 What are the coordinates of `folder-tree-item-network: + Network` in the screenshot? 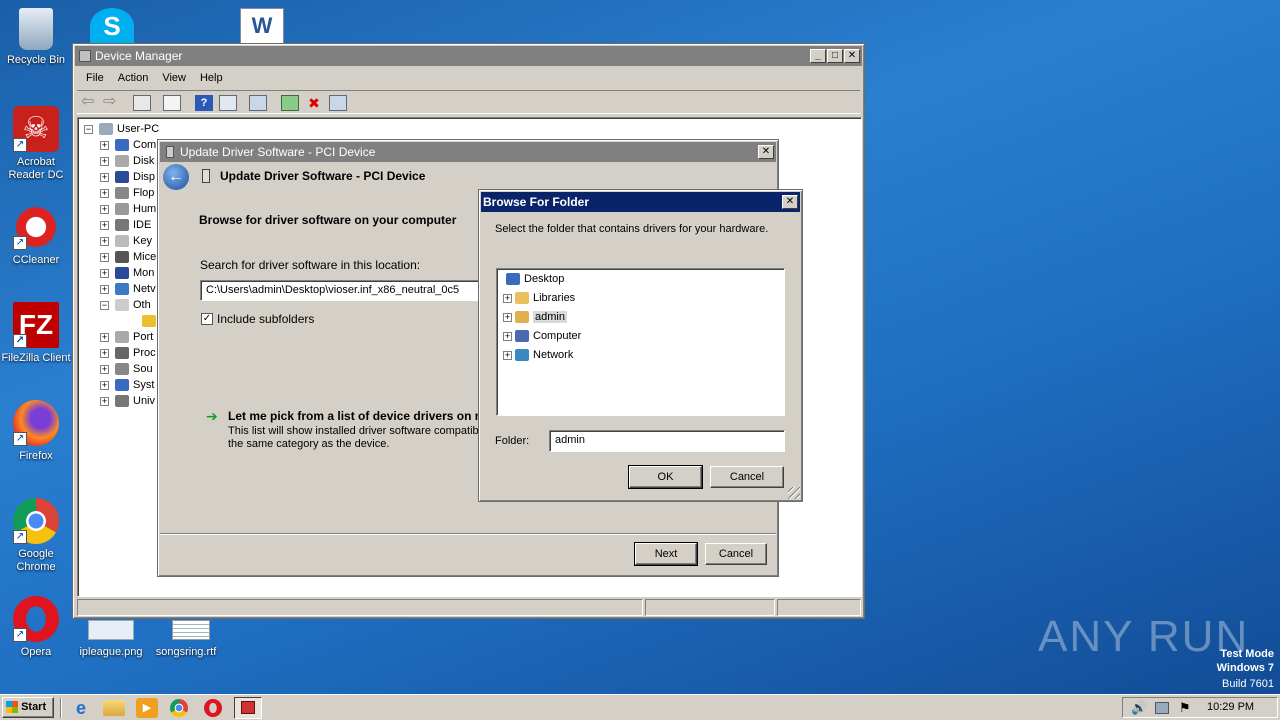 It's located at (538, 355).